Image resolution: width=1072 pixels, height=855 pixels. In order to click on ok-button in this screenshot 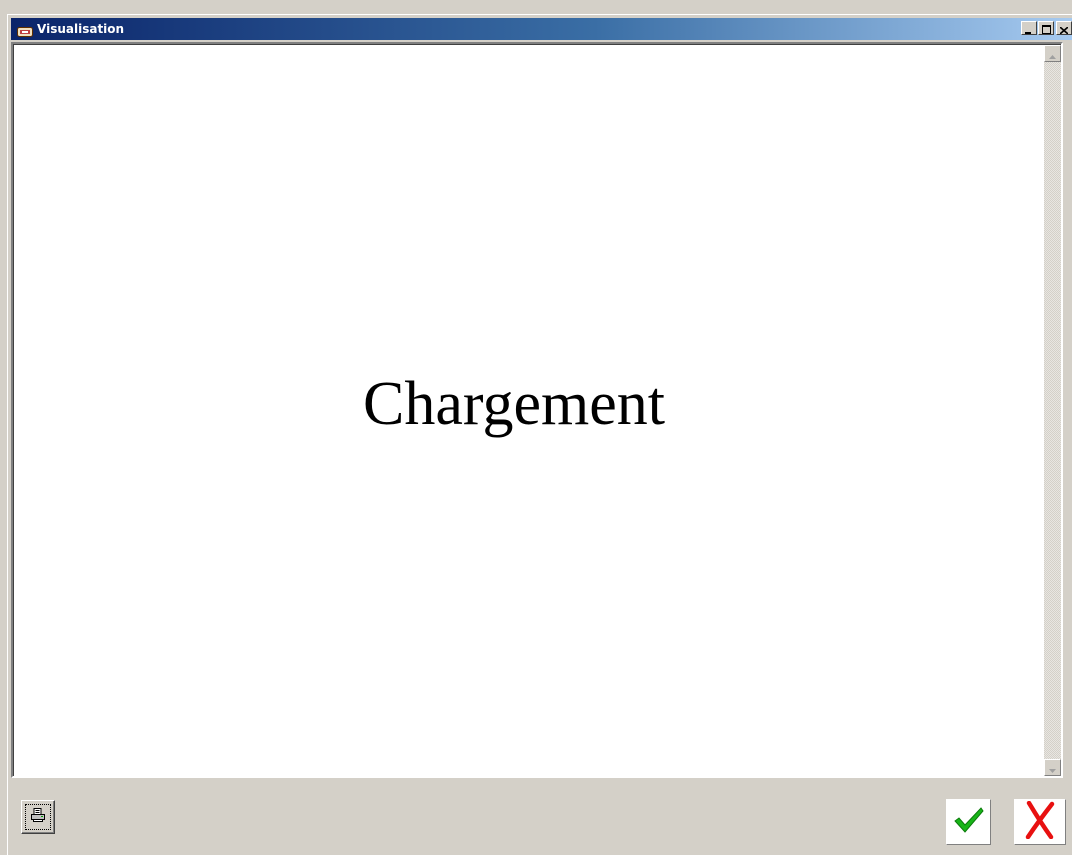, I will do `click(968, 822)`.